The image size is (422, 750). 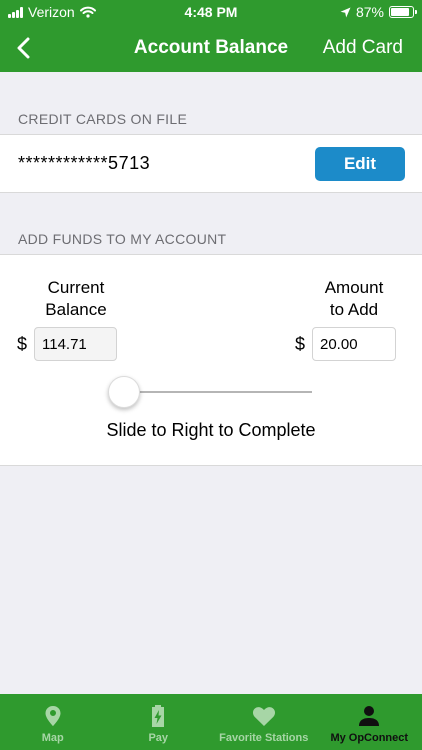 I want to click on tab-bar: Map Pay Favorite Stations My OpConnect, so click(x=211, y=722).